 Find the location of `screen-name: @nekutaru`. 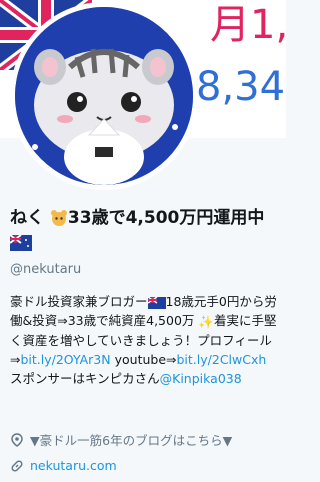

screen-name: @nekutaru is located at coordinates (45, 269).